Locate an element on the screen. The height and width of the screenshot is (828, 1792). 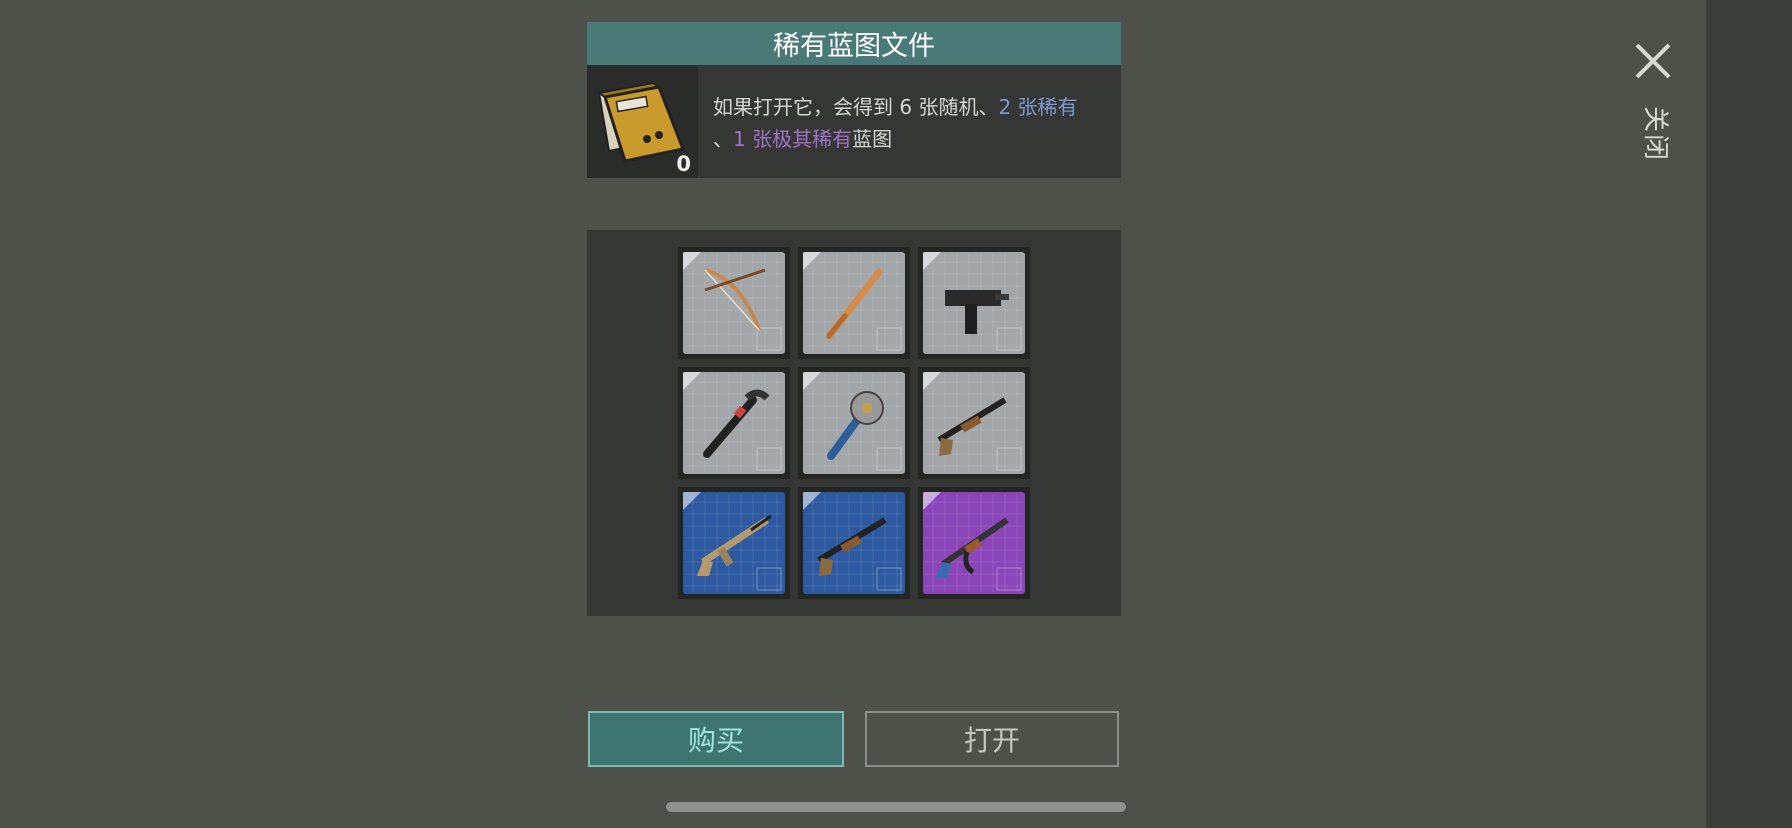
desc-rare: 2 张稀有 is located at coordinates (1038, 107).